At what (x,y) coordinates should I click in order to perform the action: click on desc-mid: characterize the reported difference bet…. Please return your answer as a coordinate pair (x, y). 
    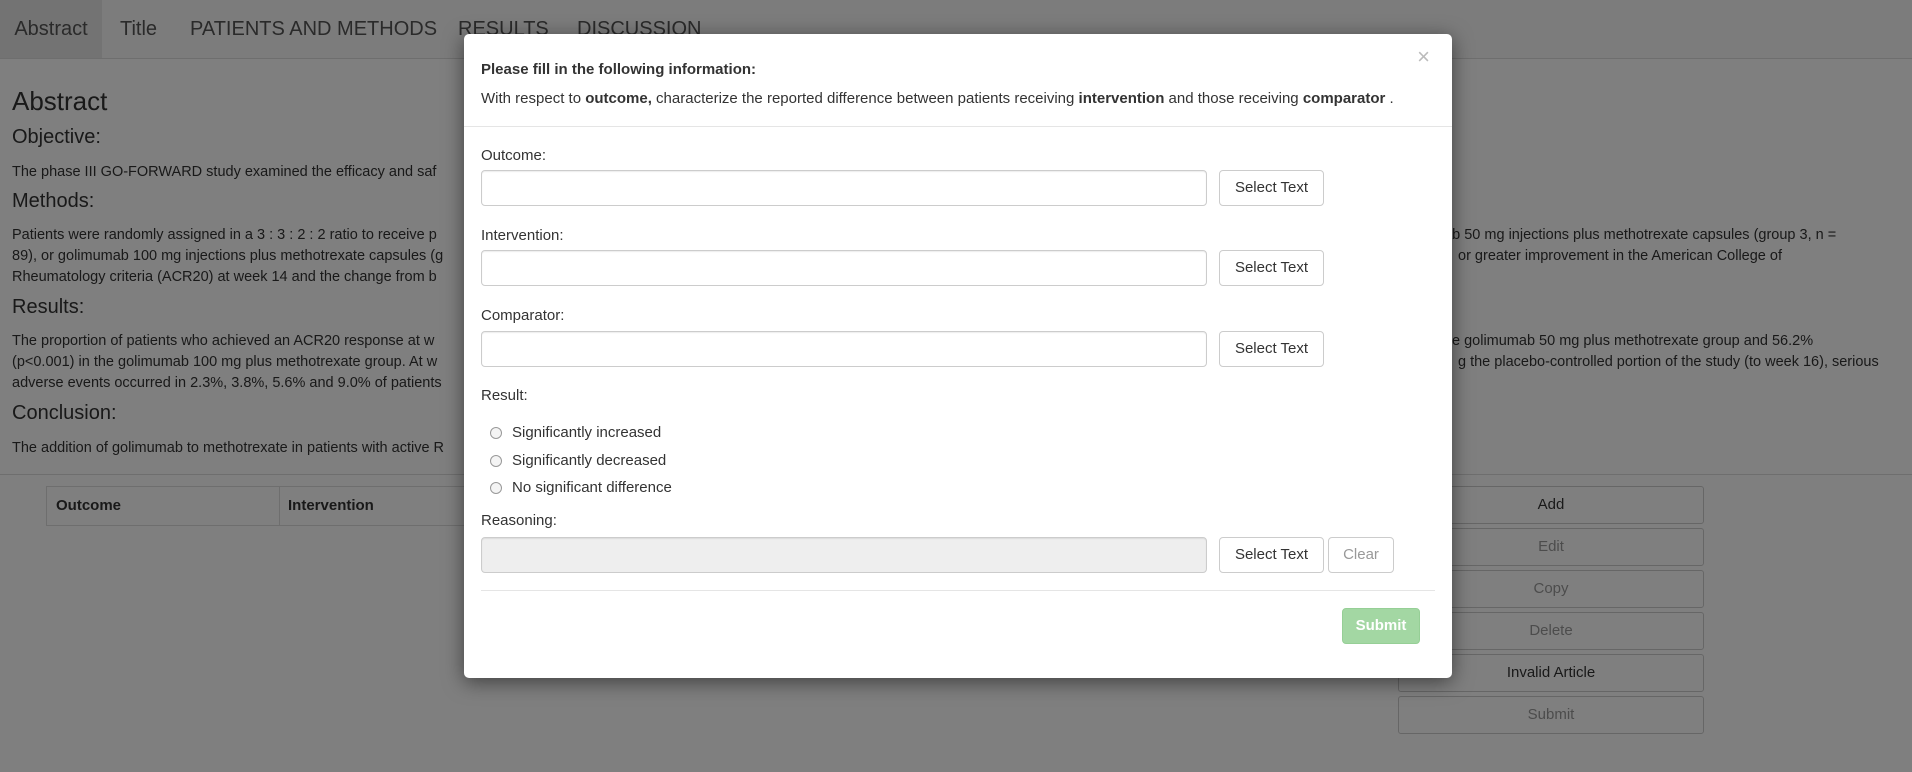
    Looking at the image, I should click on (865, 98).